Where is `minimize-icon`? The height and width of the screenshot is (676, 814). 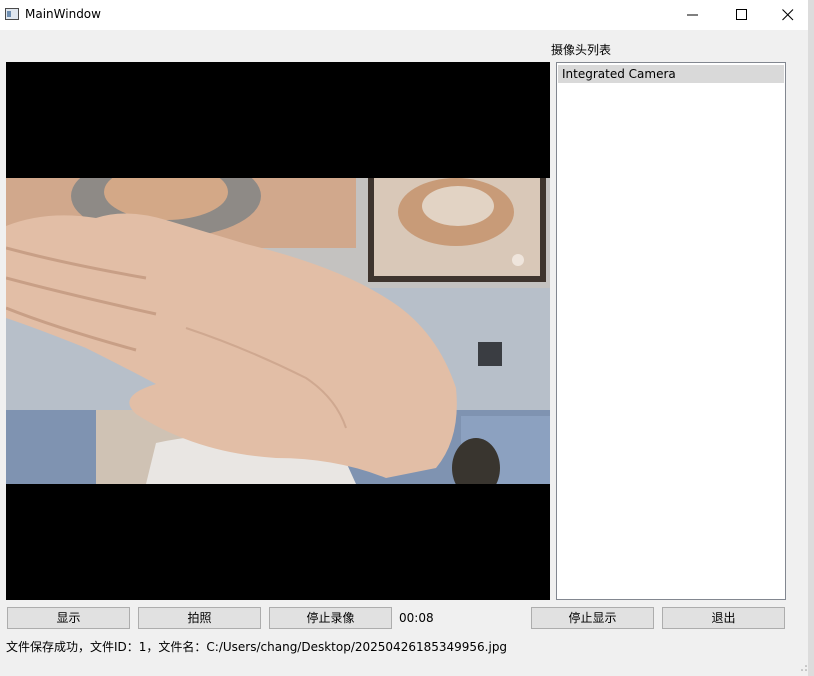
minimize-icon is located at coordinates (692, 15).